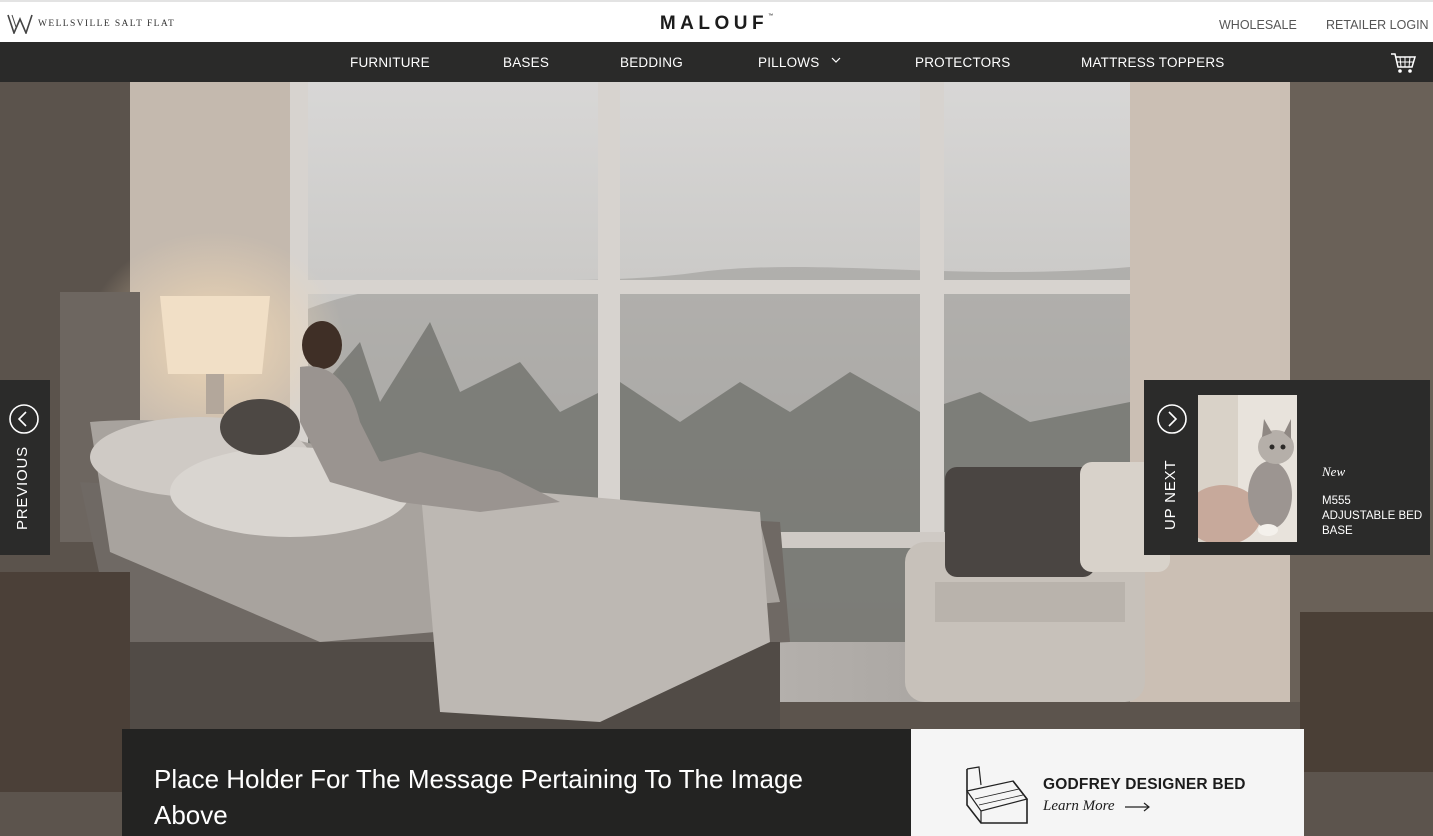 The width and height of the screenshot is (1433, 836). I want to click on up-next-thumbnail, so click(1247, 468).